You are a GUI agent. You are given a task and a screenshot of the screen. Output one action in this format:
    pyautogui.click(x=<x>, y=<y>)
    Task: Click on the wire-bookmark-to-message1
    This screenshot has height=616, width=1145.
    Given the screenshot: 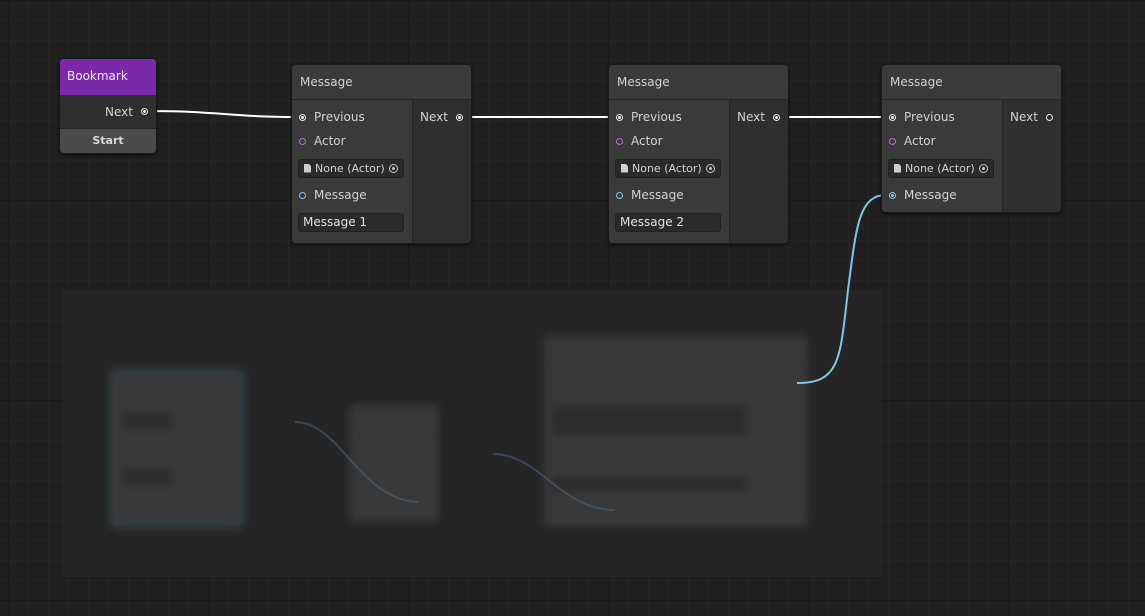 What is the action you would take?
    pyautogui.click(x=221, y=114)
    